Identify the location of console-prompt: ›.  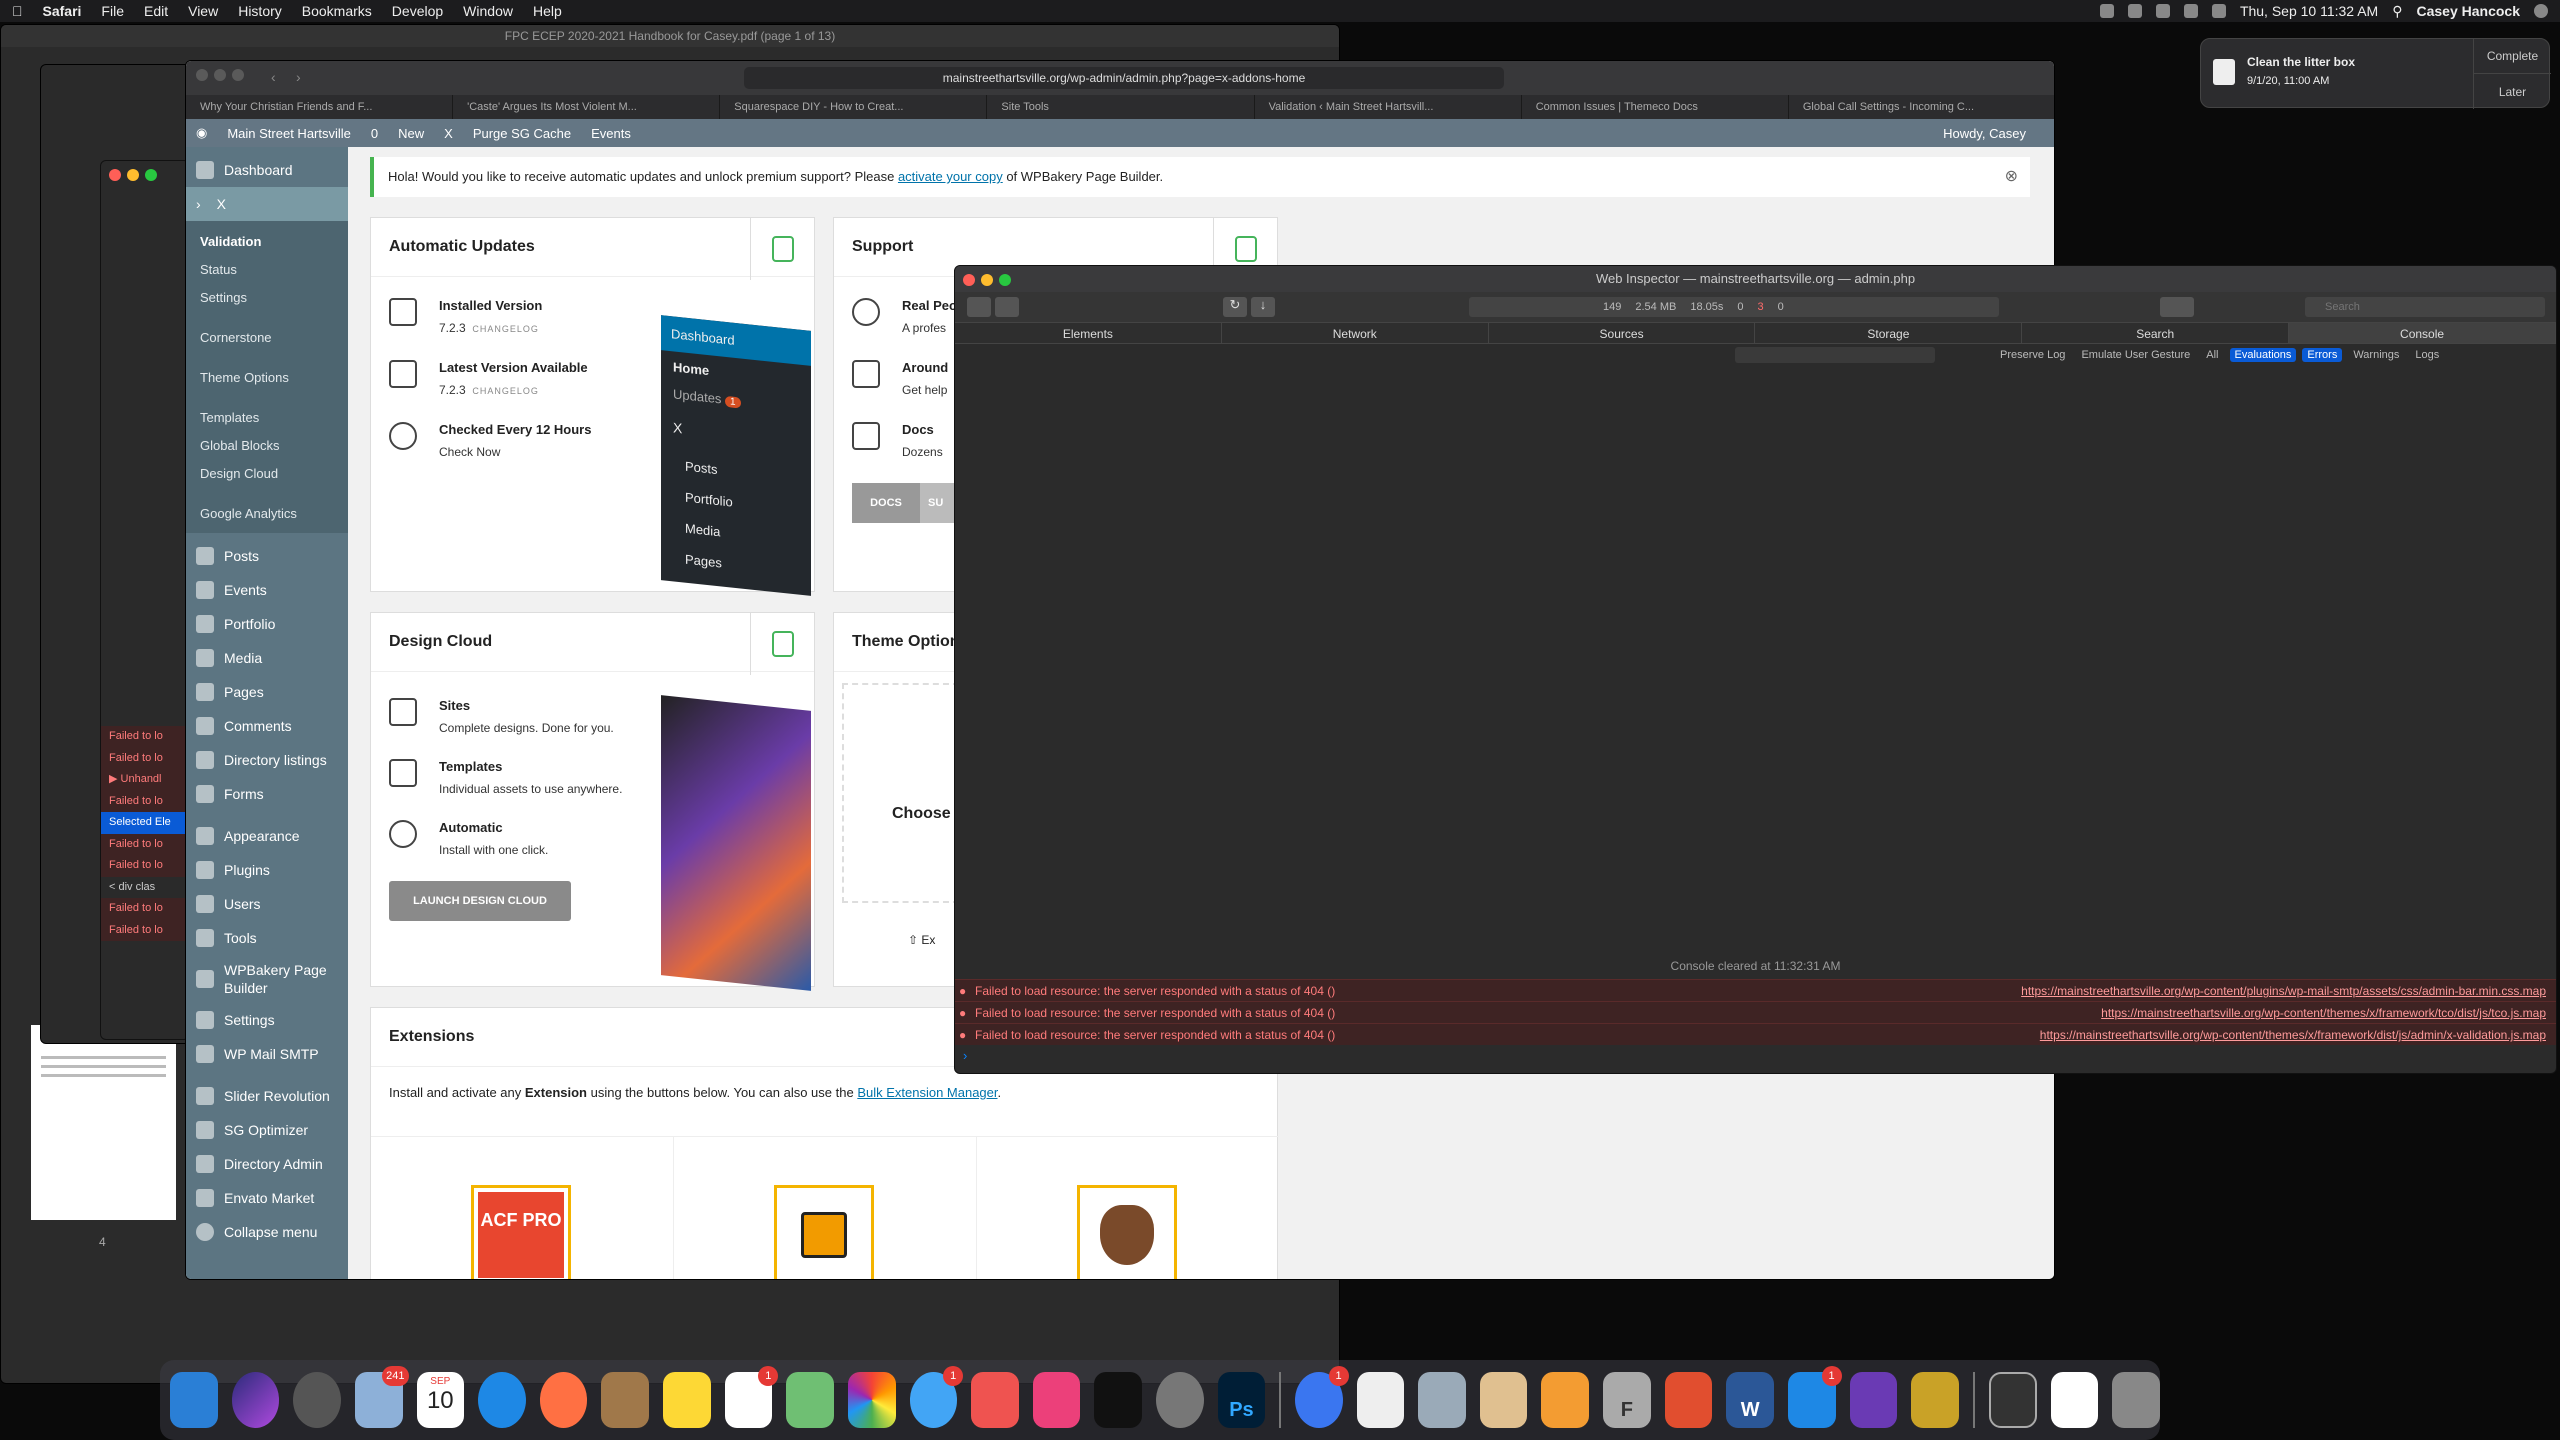
(965, 1055).